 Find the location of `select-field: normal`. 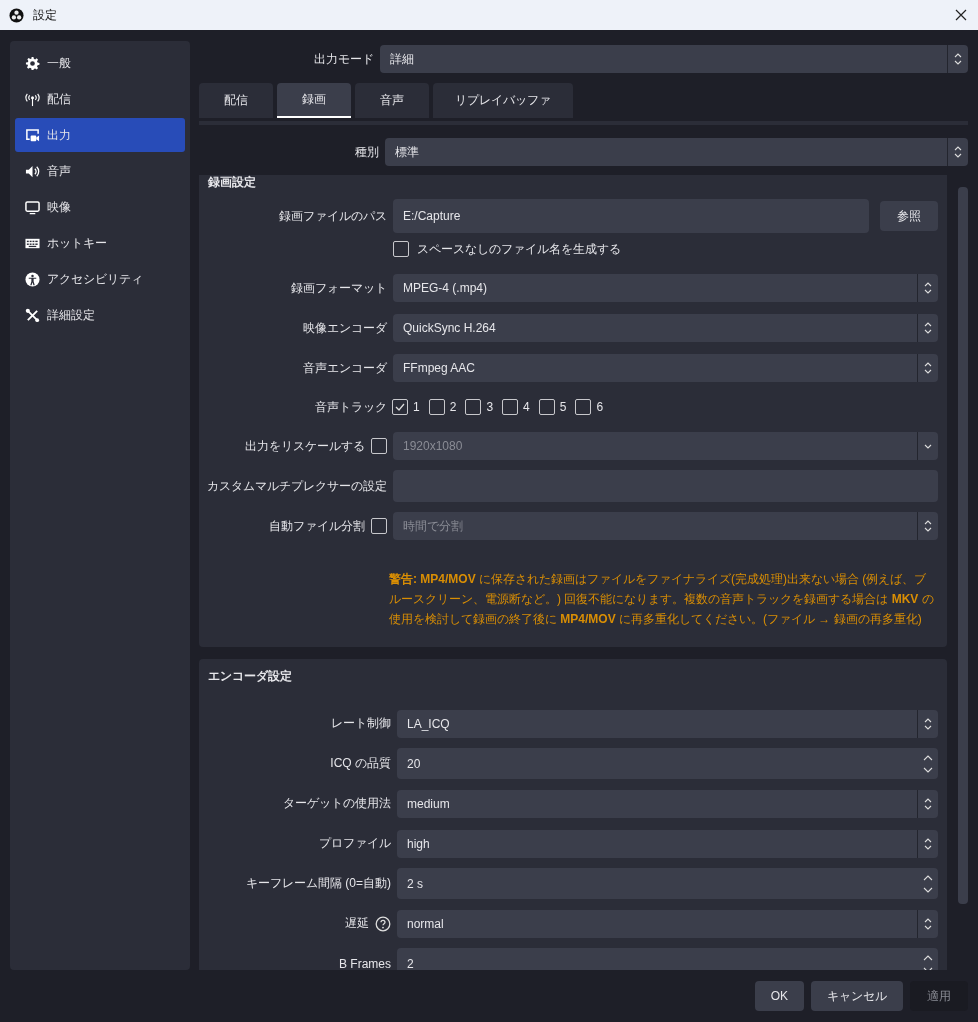

select-field: normal is located at coordinates (667, 923).